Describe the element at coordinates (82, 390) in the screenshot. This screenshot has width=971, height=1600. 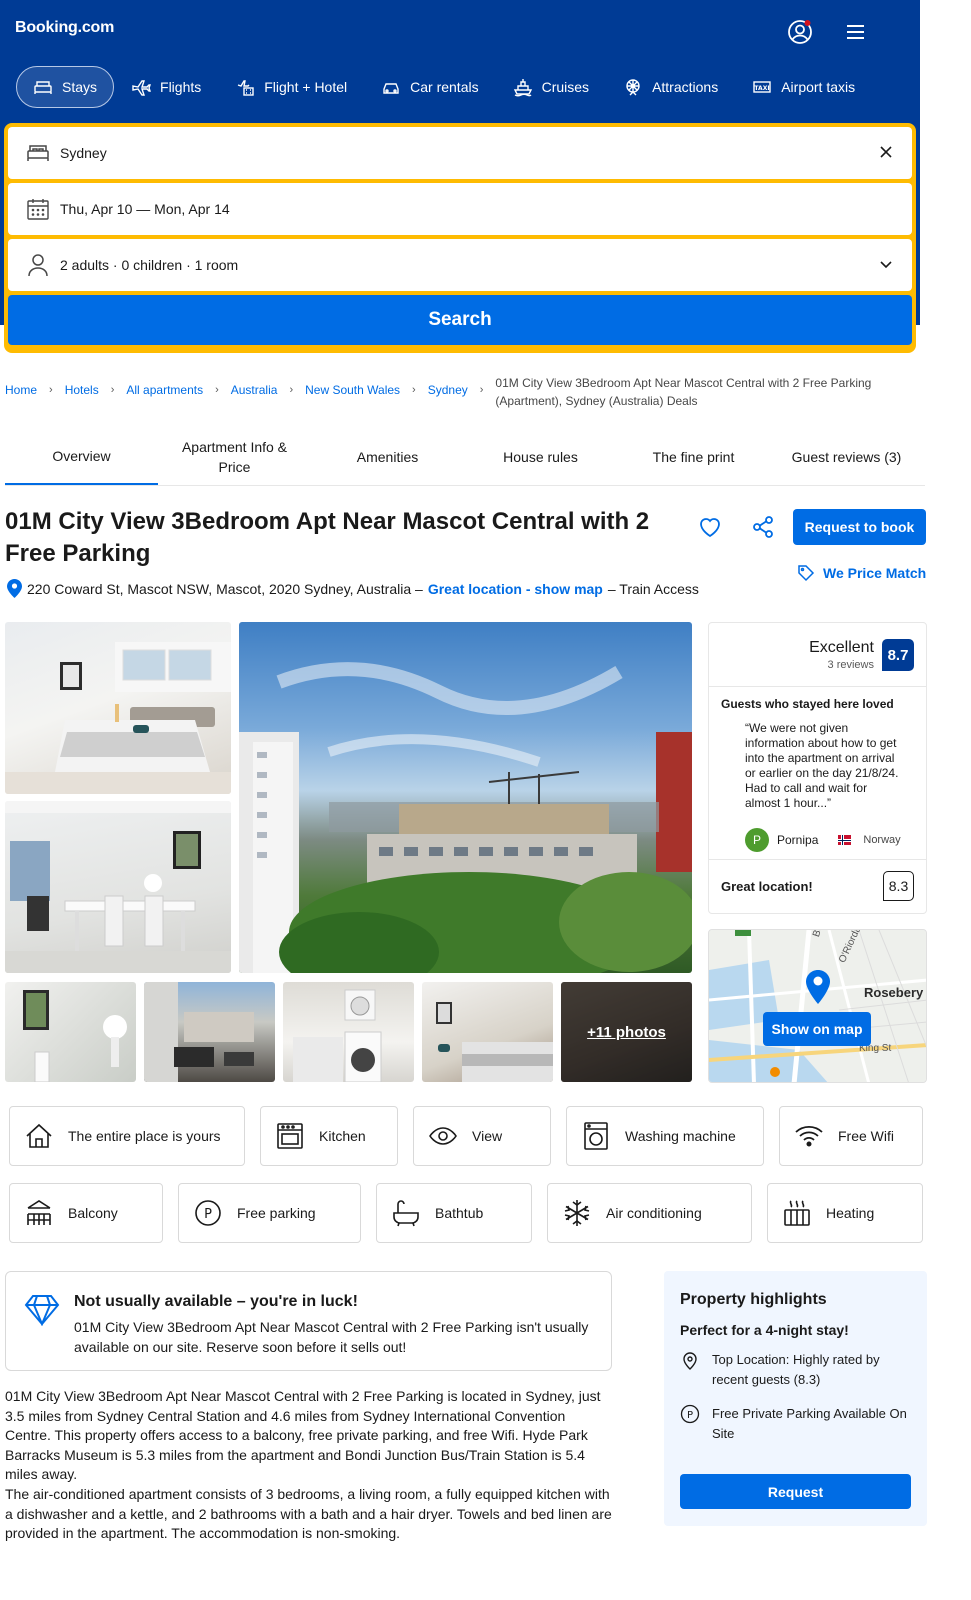
I see `breadcrumb-link: Hotels` at that location.